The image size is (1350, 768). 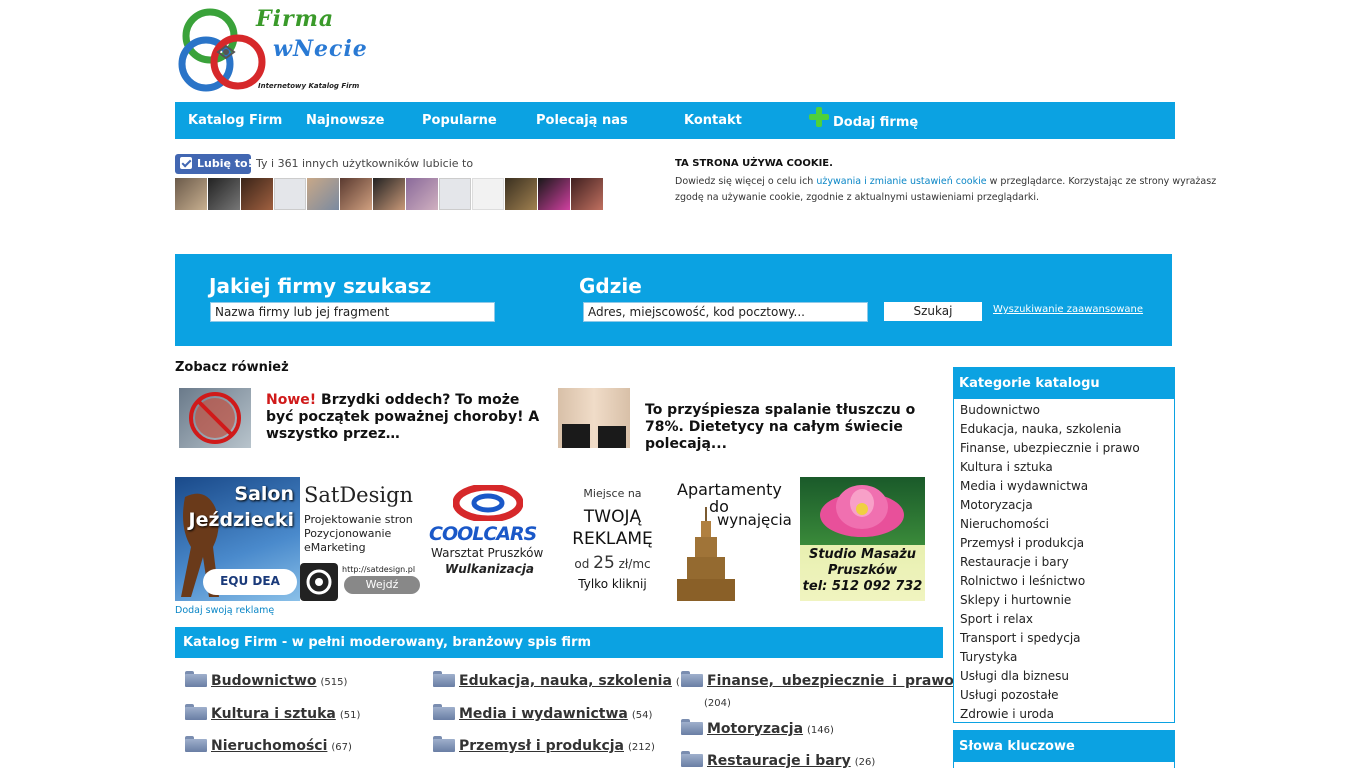 What do you see at coordinates (737, 539) in the screenshot?
I see `banner-apartamenty: Apartamenty do wynajęcia` at bounding box center [737, 539].